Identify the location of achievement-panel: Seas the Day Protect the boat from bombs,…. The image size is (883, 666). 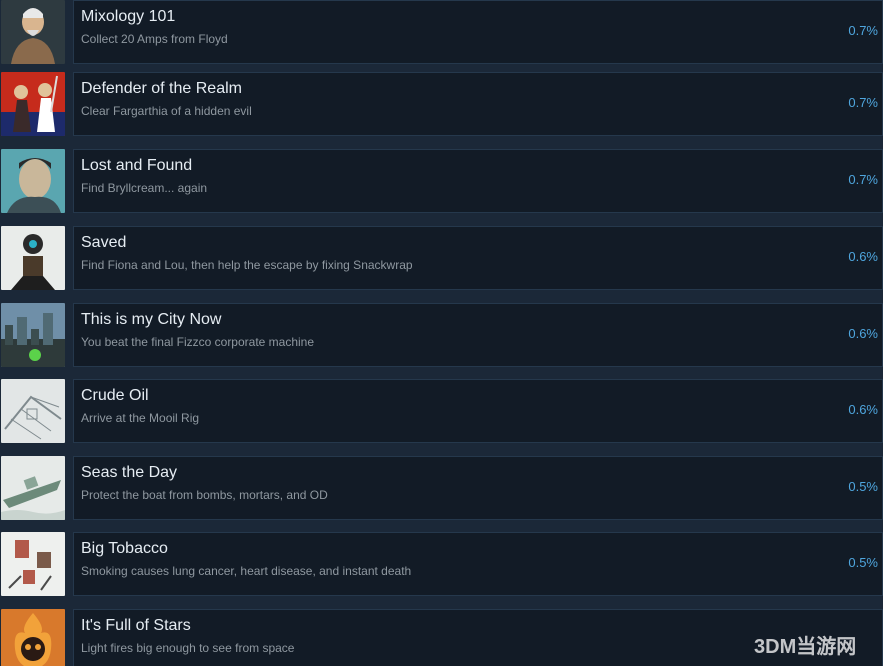
(478, 488).